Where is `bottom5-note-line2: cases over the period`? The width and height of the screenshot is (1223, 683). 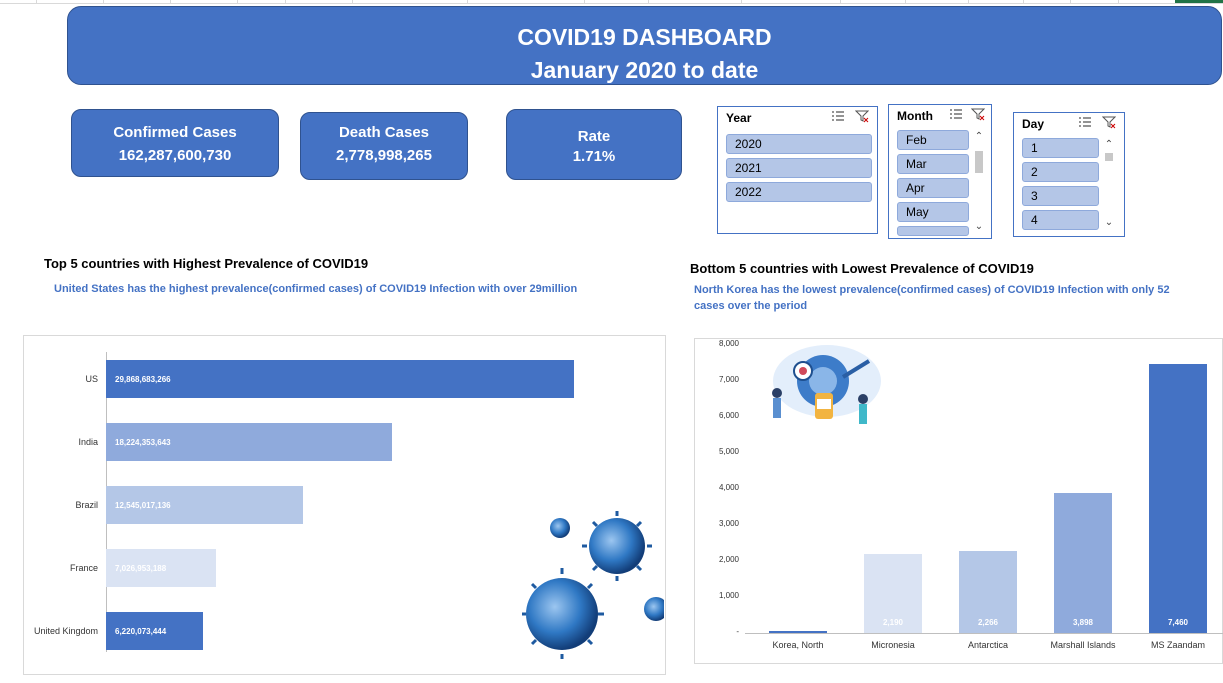
bottom5-note-line2: cases over the period is located at coordinates (751, 306).